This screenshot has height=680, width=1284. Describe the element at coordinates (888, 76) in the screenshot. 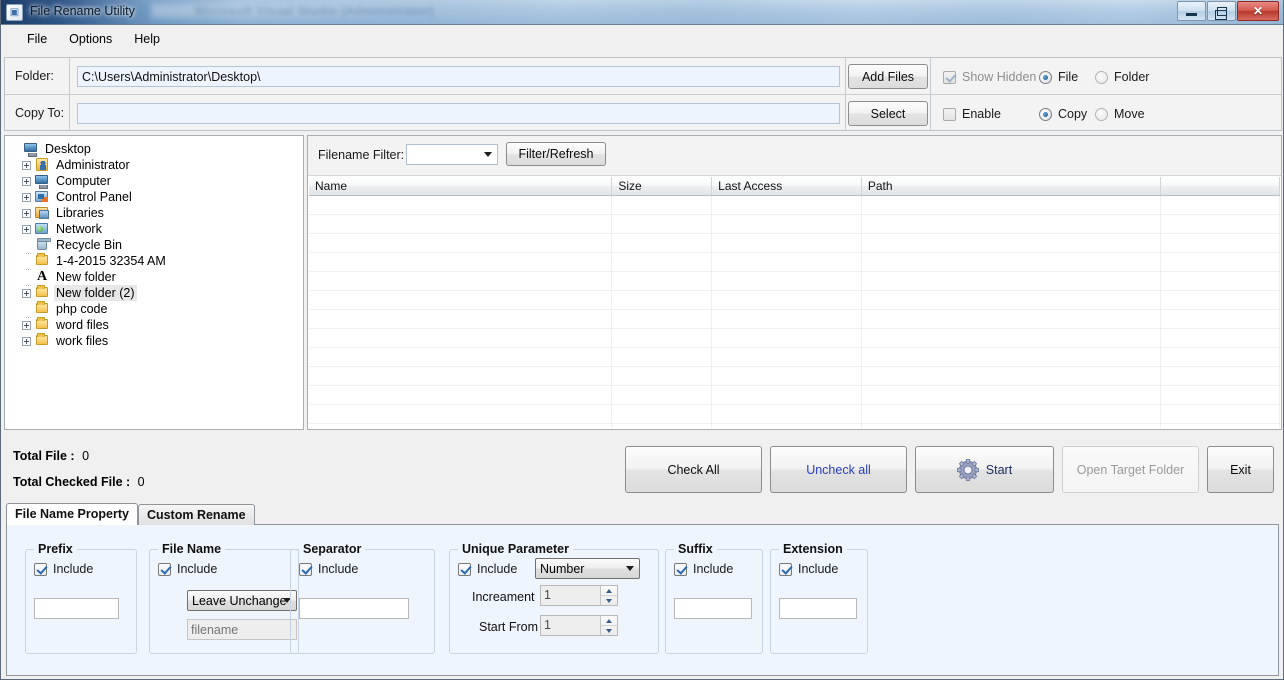

I see `add-files-button: Add Files` at that location.